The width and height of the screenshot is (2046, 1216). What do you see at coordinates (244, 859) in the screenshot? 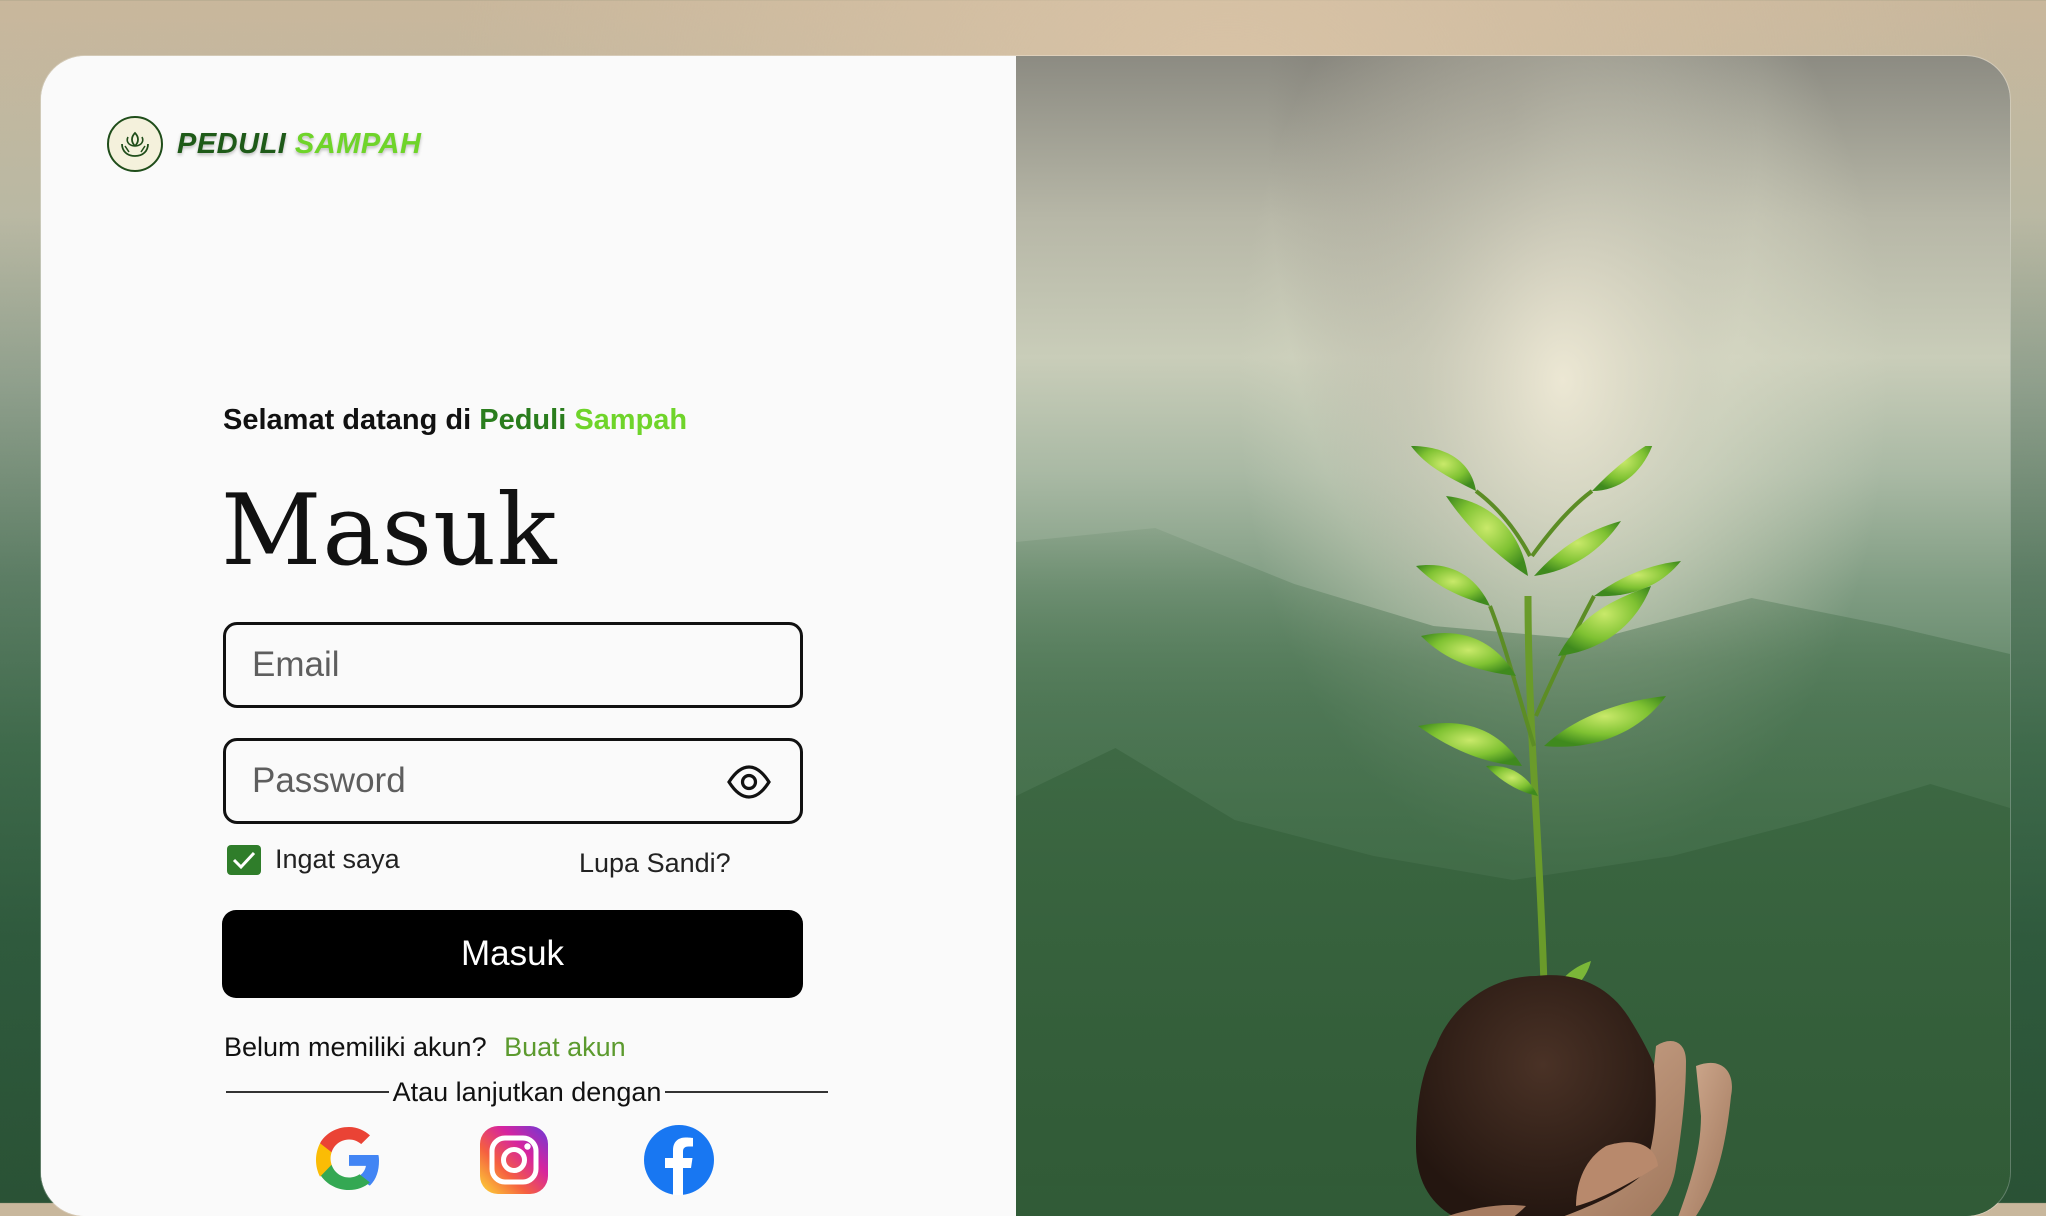
I see `remember-checkbox` at bounding box center [244, 859].